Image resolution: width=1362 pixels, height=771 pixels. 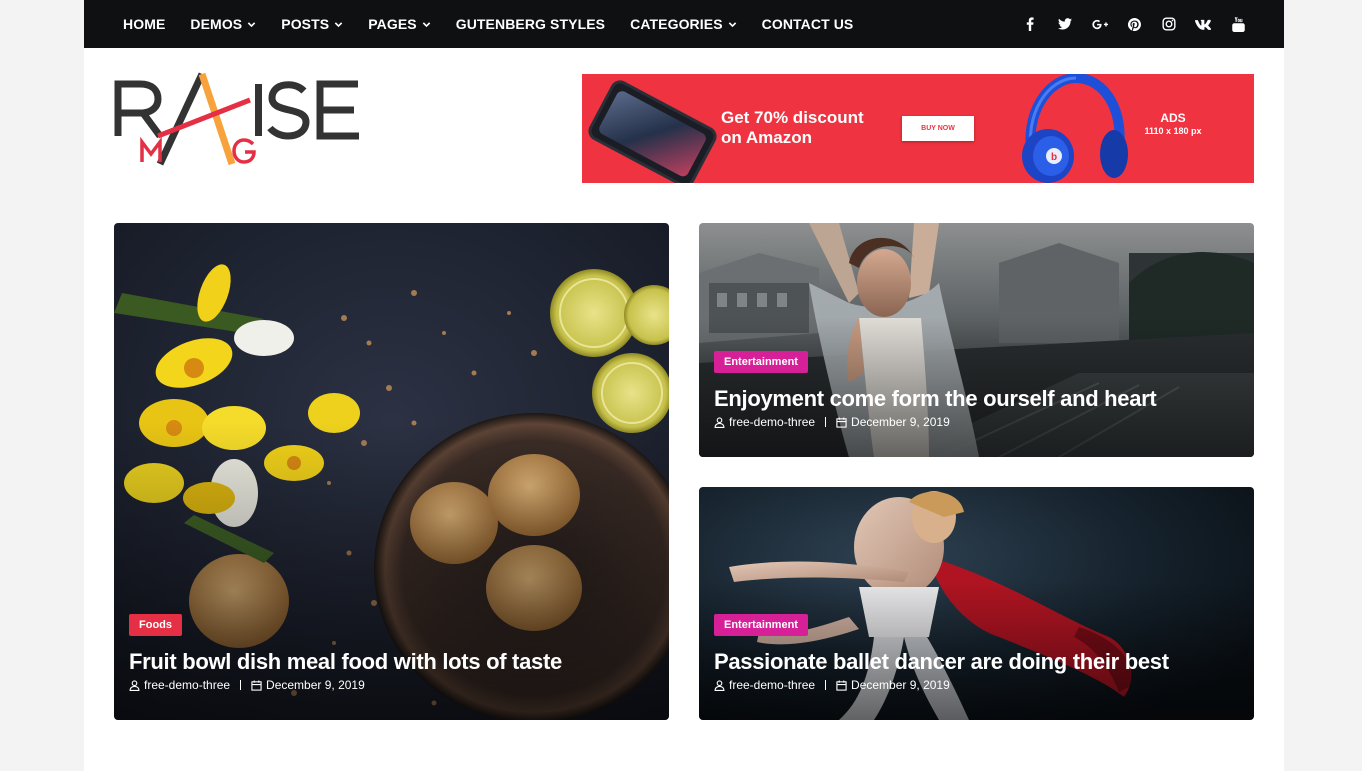 What do you see at coordinates (766, 137) in the screenshot?
I see `ad-headline-line: on Amazon` at bounding box center [766, 137].